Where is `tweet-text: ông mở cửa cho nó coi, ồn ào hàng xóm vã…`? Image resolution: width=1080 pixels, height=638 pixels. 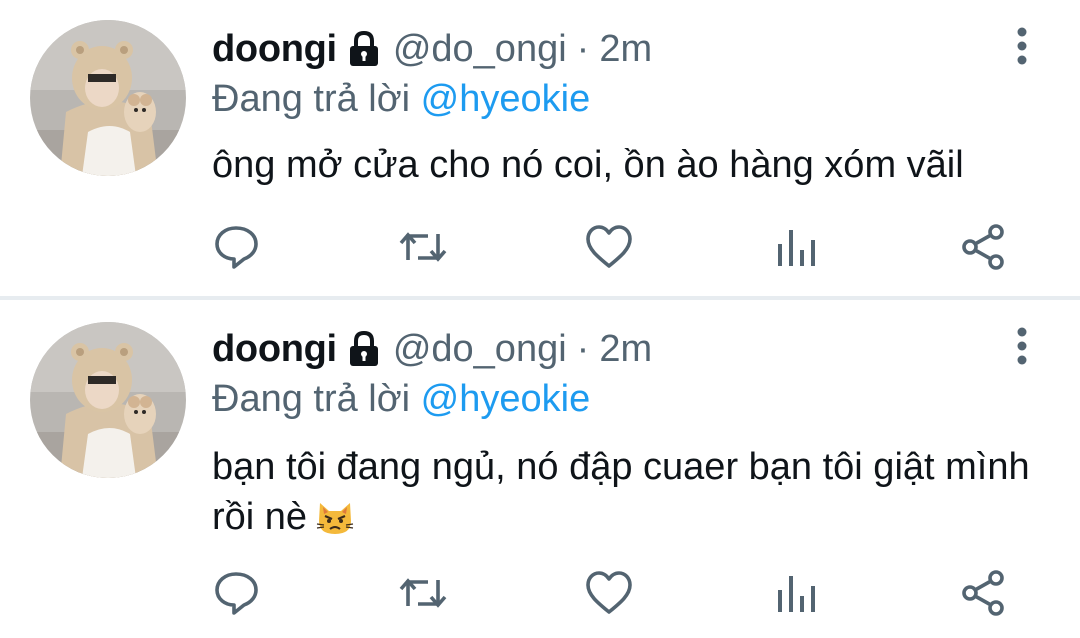
tweet-text: ông mở cửa cho nó coi, ồn ào hàng xóm vã… is located at coordinates (627, 165).